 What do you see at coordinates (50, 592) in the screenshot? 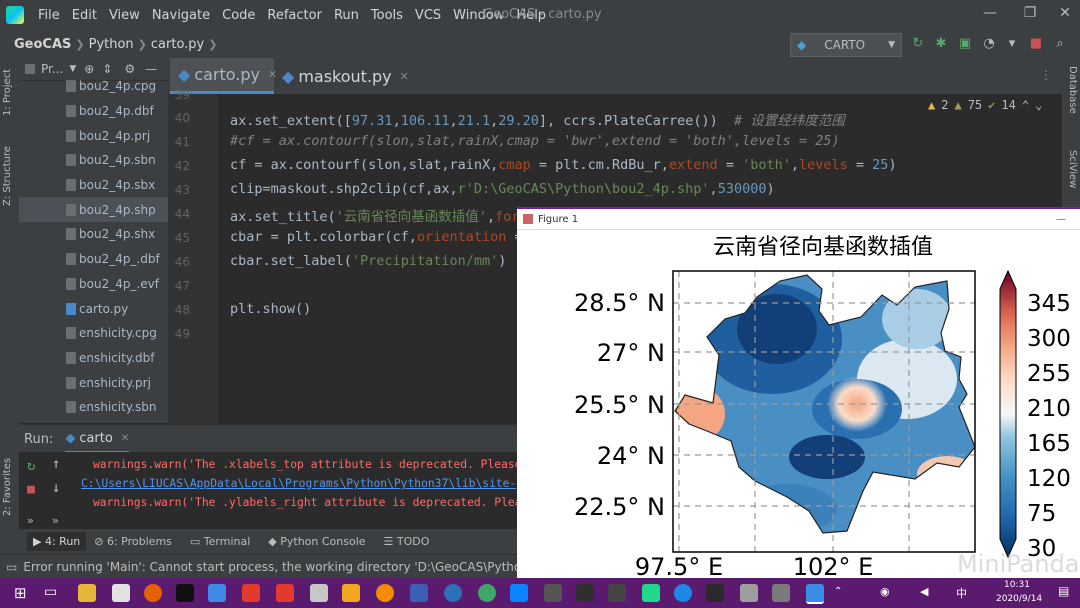
I see `task-view-icon: ▭` at bounding box center [50, 592].